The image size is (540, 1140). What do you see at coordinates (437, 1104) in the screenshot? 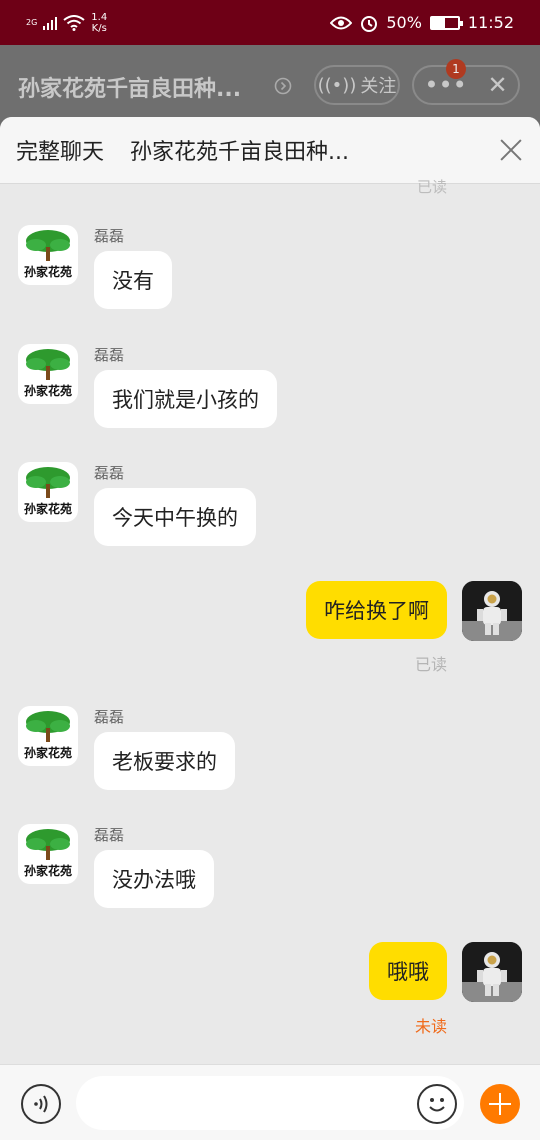
I see `emoji-icon` at bounding box center [437, 1104].